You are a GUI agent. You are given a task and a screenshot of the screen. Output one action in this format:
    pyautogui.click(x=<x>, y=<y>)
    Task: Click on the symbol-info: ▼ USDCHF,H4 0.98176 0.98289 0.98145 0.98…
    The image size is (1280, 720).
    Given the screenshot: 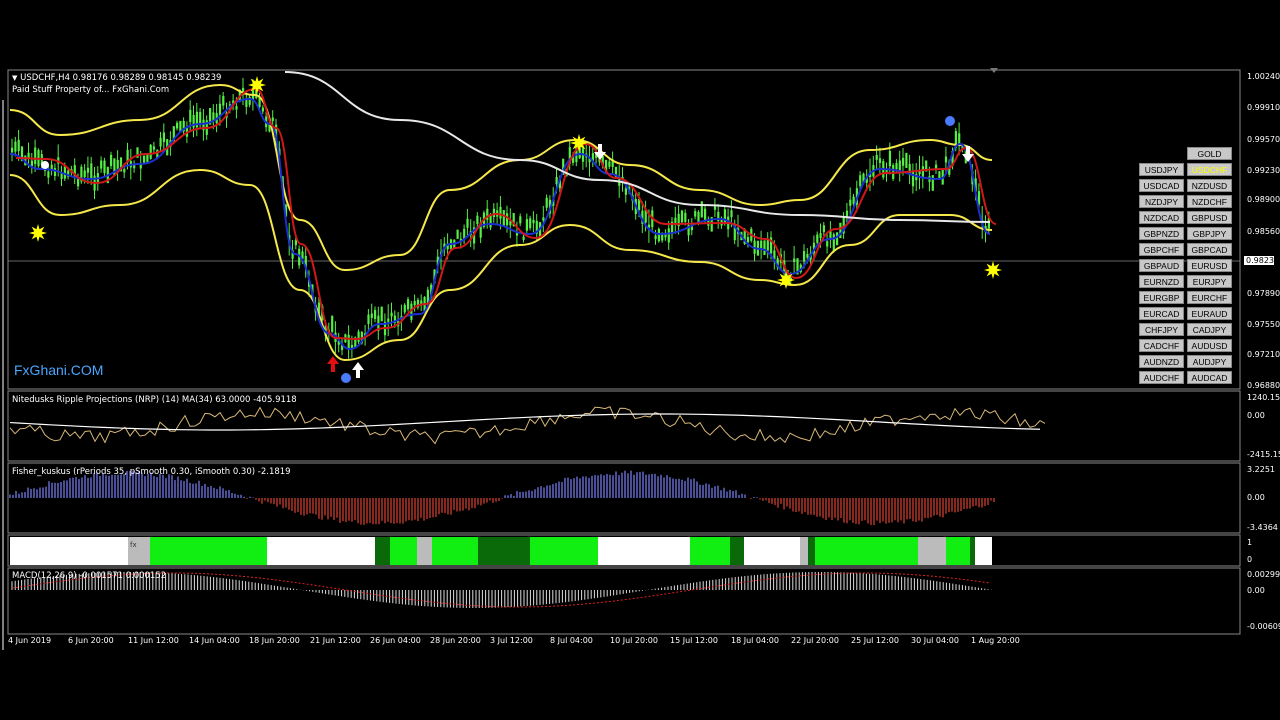 What is the action you would take?
    pyautogui.click(x=116, y=78)
    